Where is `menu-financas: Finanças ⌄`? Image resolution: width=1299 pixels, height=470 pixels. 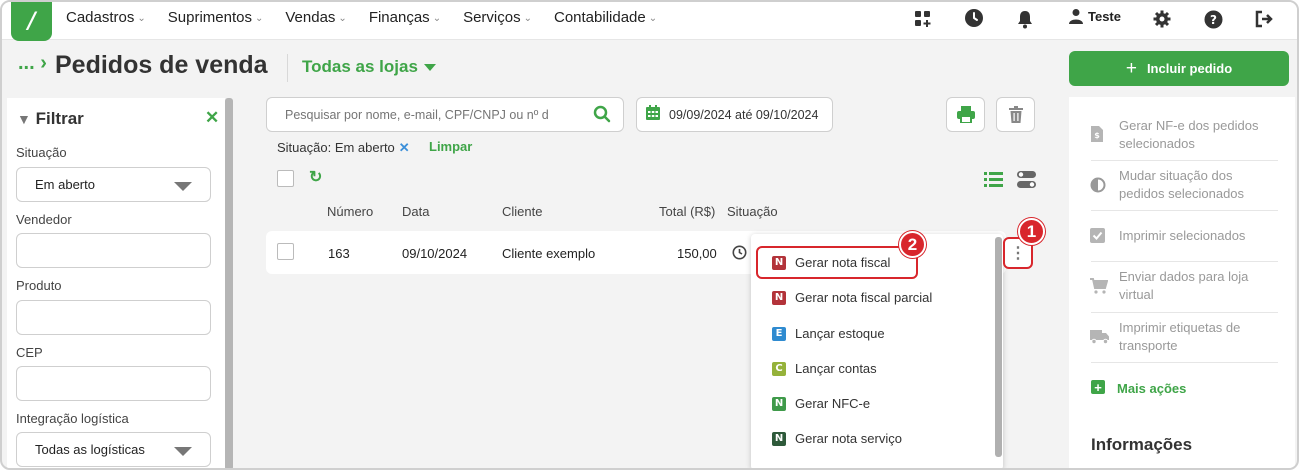
menu-financas: Finanças ⌄ is located at coordinates (405, 17).